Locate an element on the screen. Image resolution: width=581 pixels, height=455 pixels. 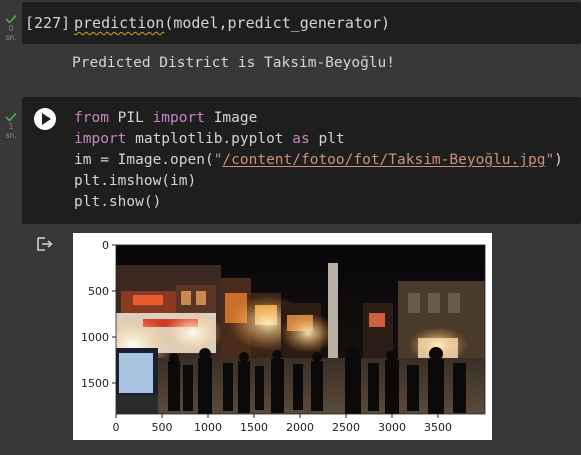
y-tick-label: 1000 is located at coordinates (95, 337).